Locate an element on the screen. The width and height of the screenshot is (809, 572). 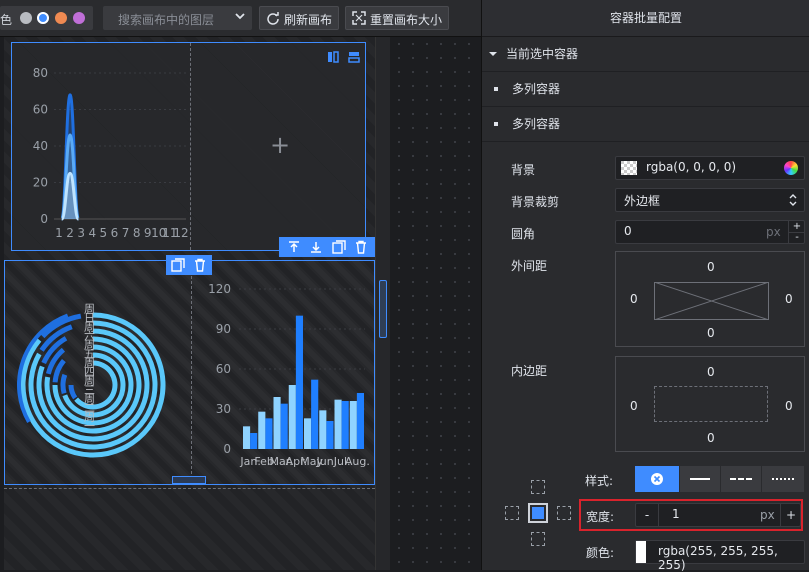
search-placeholder: 搜索画布中的图层 is located at coordinates (166, 20).